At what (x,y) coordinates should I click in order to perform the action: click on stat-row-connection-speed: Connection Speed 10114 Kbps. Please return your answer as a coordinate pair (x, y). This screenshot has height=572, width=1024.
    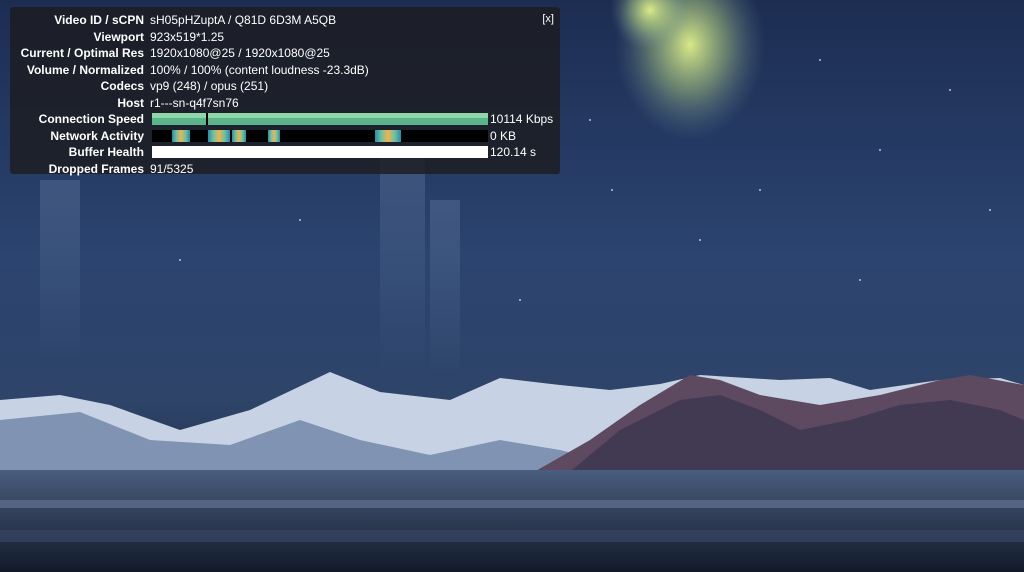
    Looking at the image, I should click on (285, 119).